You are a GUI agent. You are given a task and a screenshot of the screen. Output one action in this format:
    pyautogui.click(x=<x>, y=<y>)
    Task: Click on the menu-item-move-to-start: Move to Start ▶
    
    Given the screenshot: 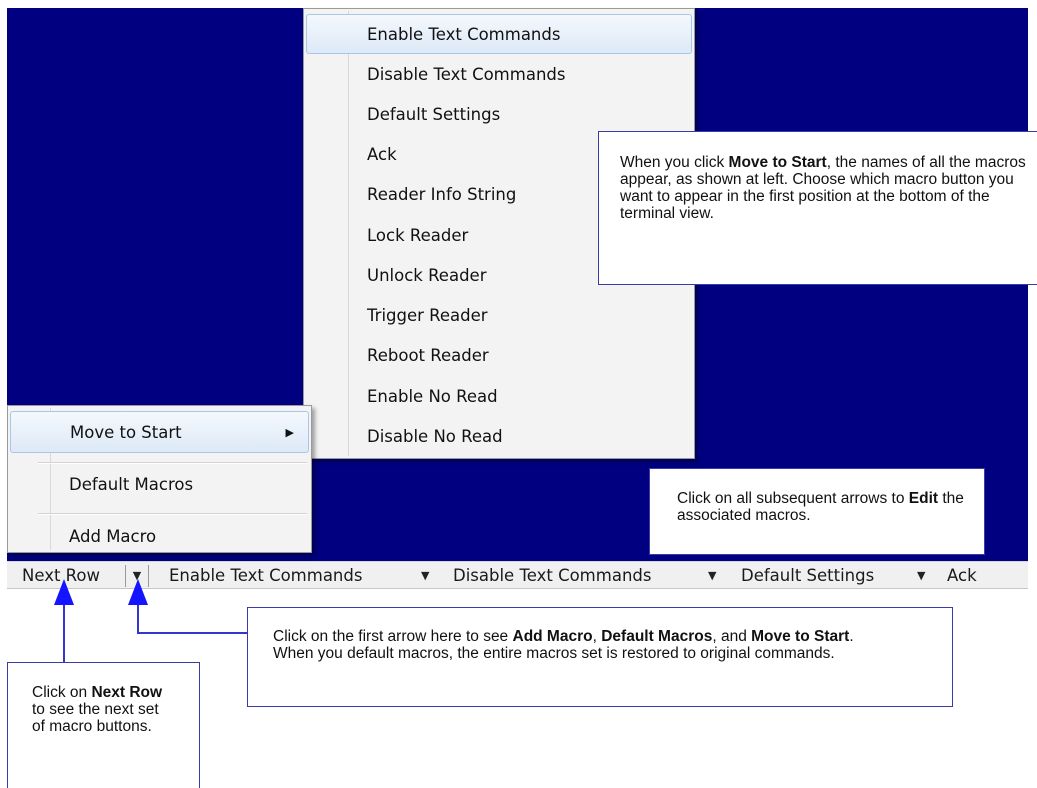 What is the action you would take?
    pyautogui.click(x=159, y=432)
    